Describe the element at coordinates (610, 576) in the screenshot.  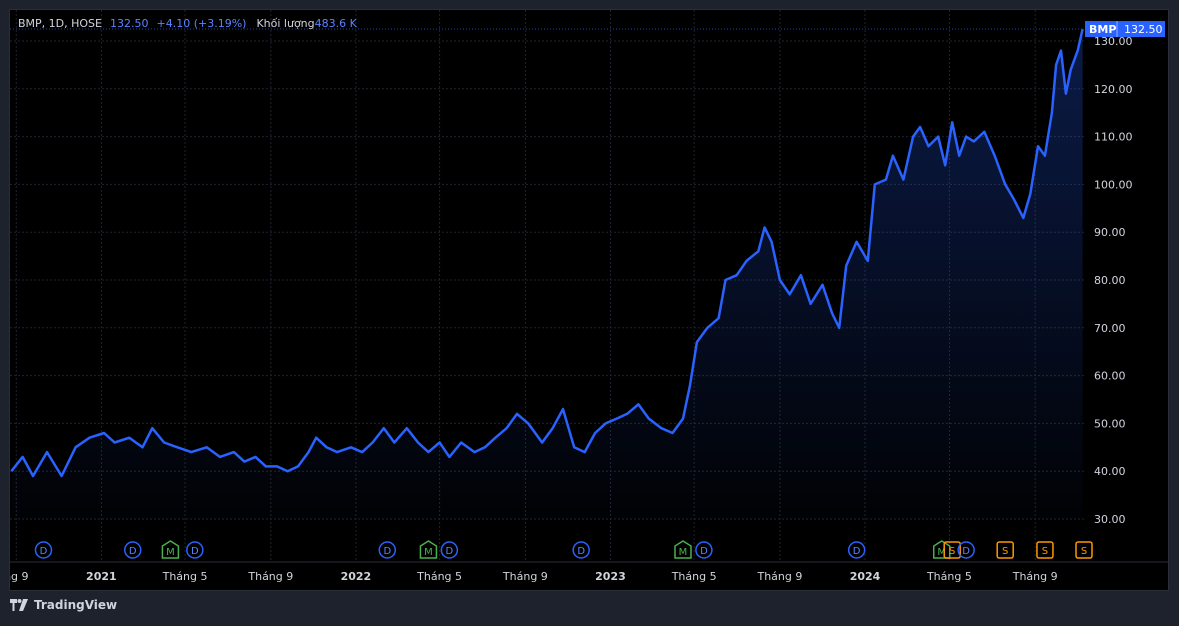
I see `x-tick-label: 2023` at that location.